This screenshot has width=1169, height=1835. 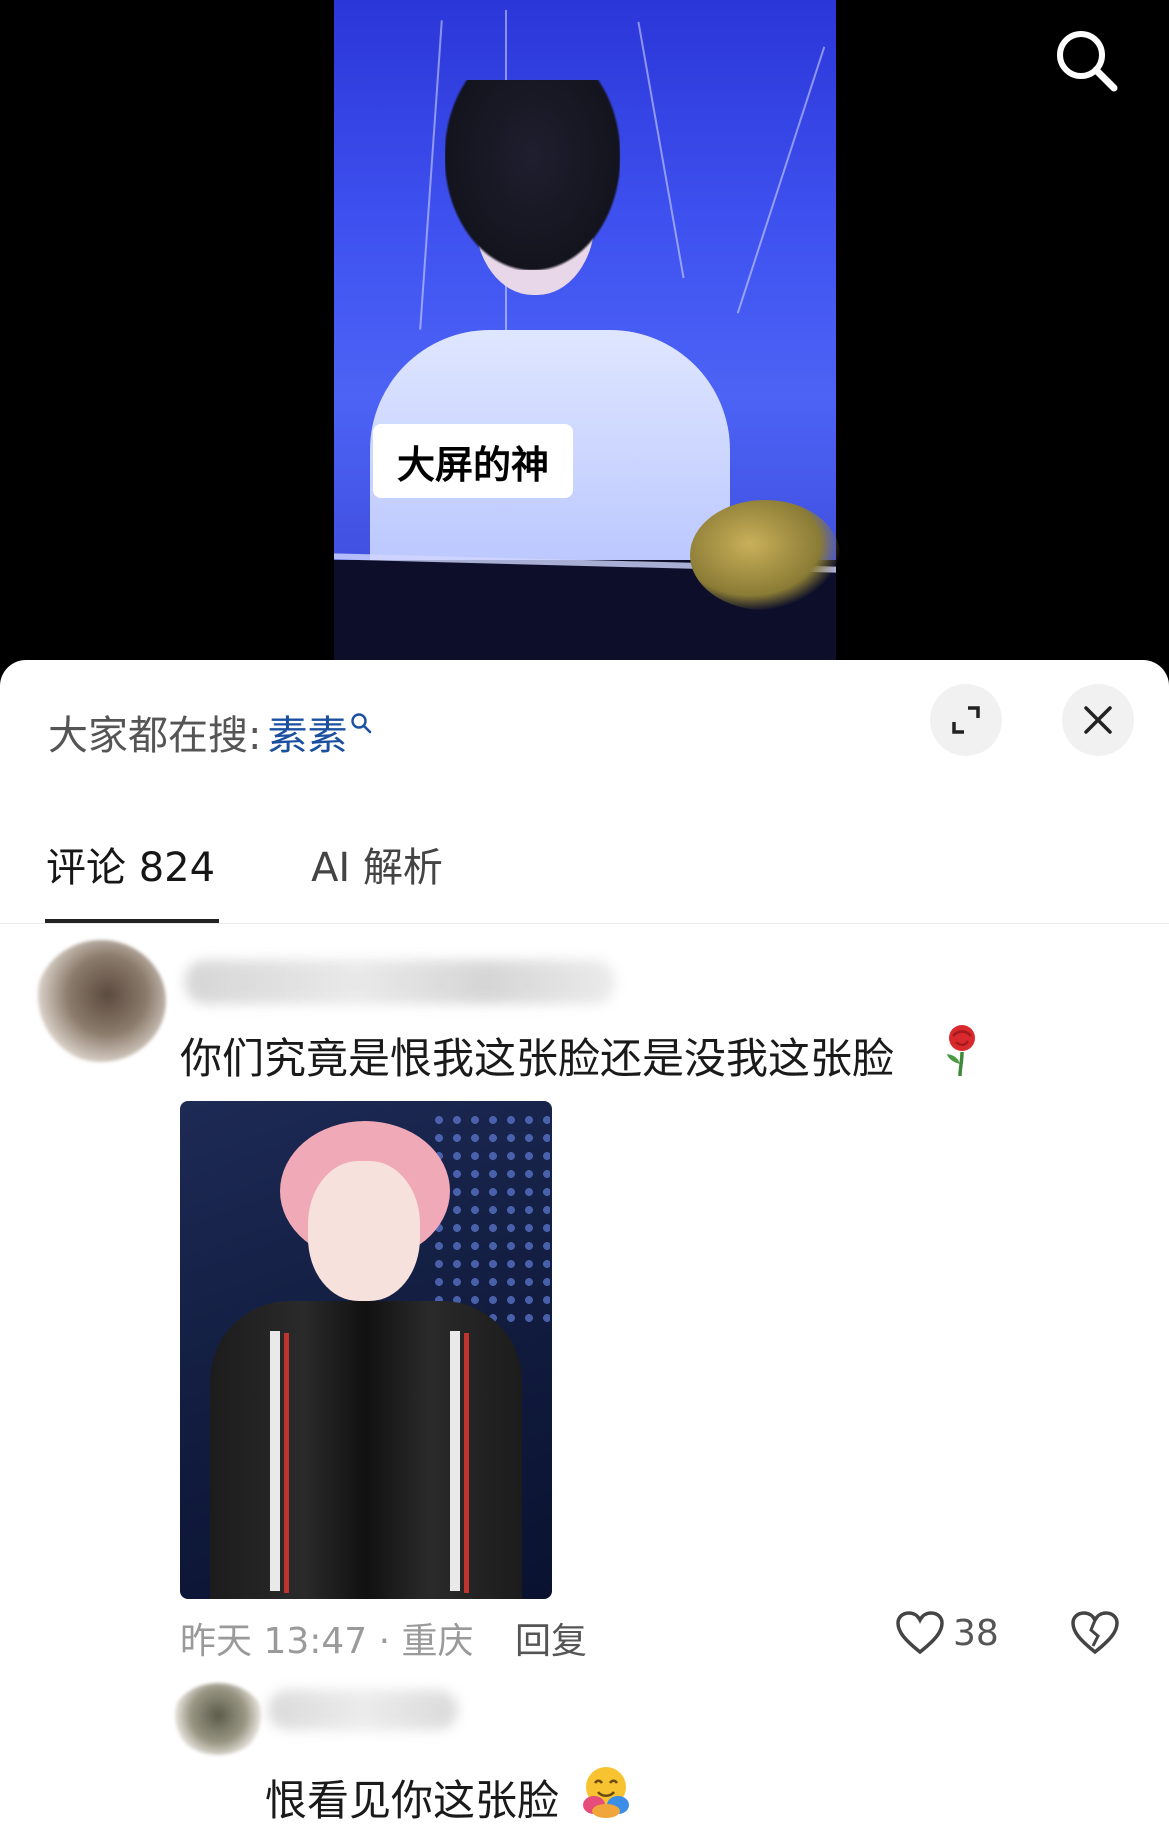 I want to click on trending-prefix: 大家都在搜:, so click(x=155, y=736).